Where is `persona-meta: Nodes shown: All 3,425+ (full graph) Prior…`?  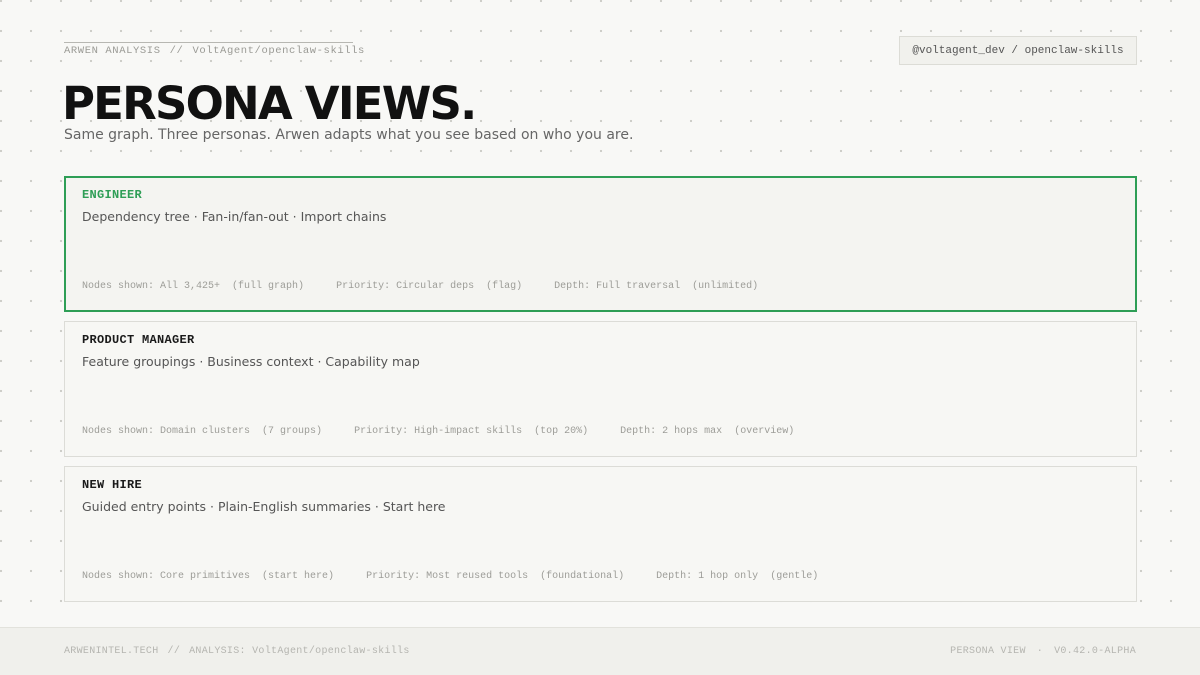
persona-meta: Nodes shown: All 3,425+ (full graph) Prior… is located at coordinates (436, 286).